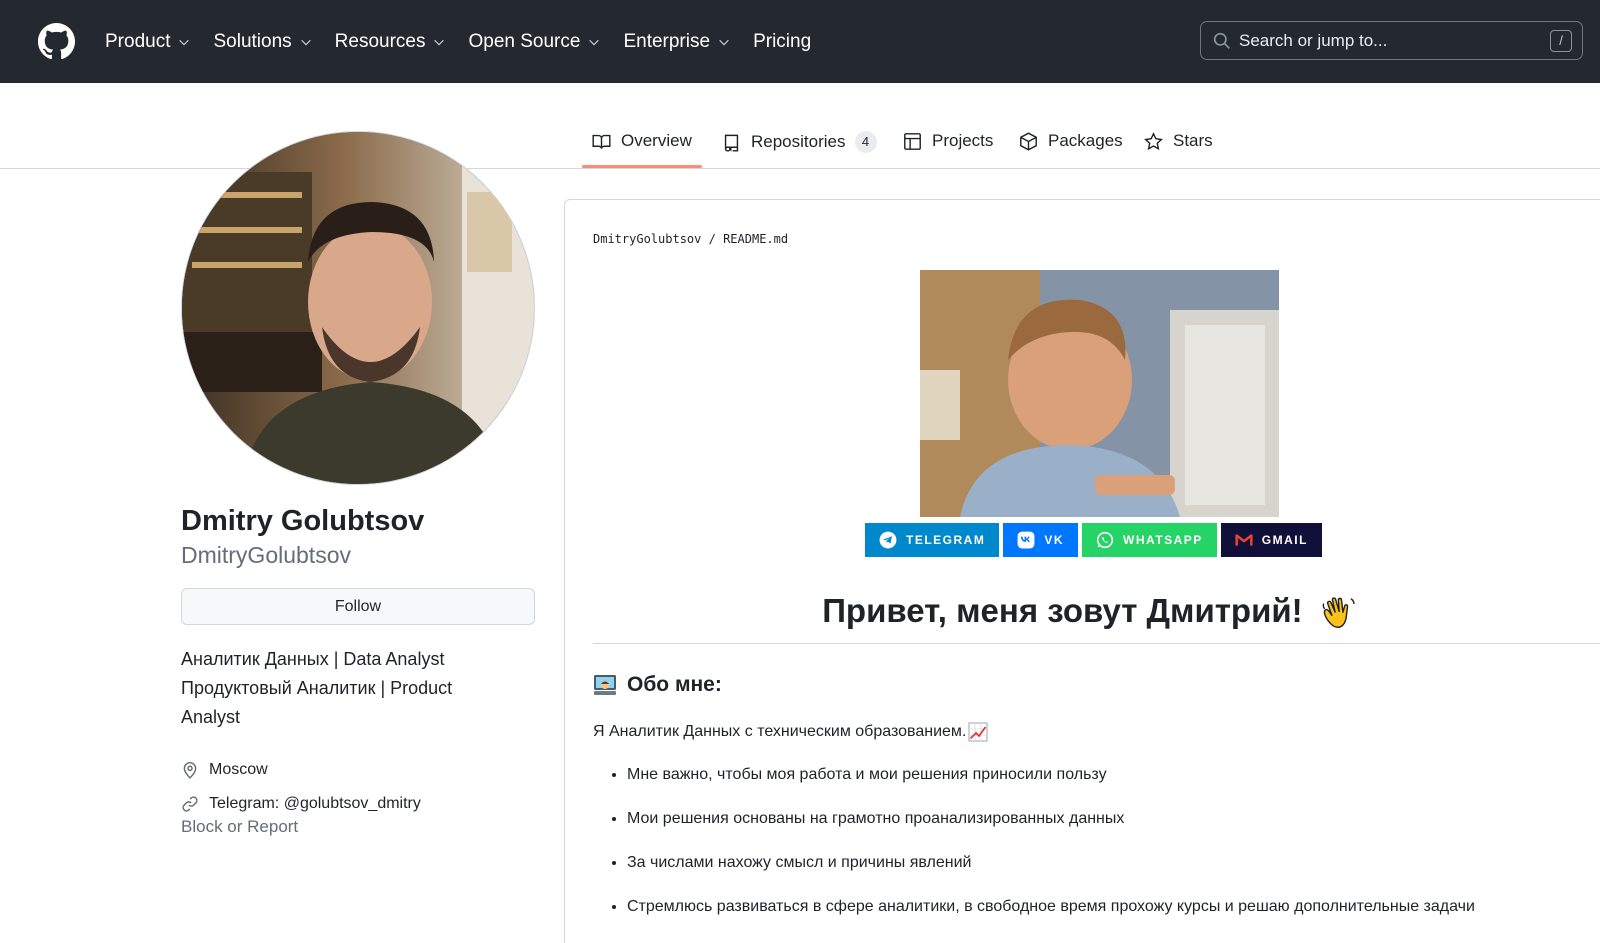 The height and width of the screenshot is (943, 1600). Describe the element at coordinates (946, 540) in the screenshot. I see `telegram-badge-label: TELEGRAM` at that location.